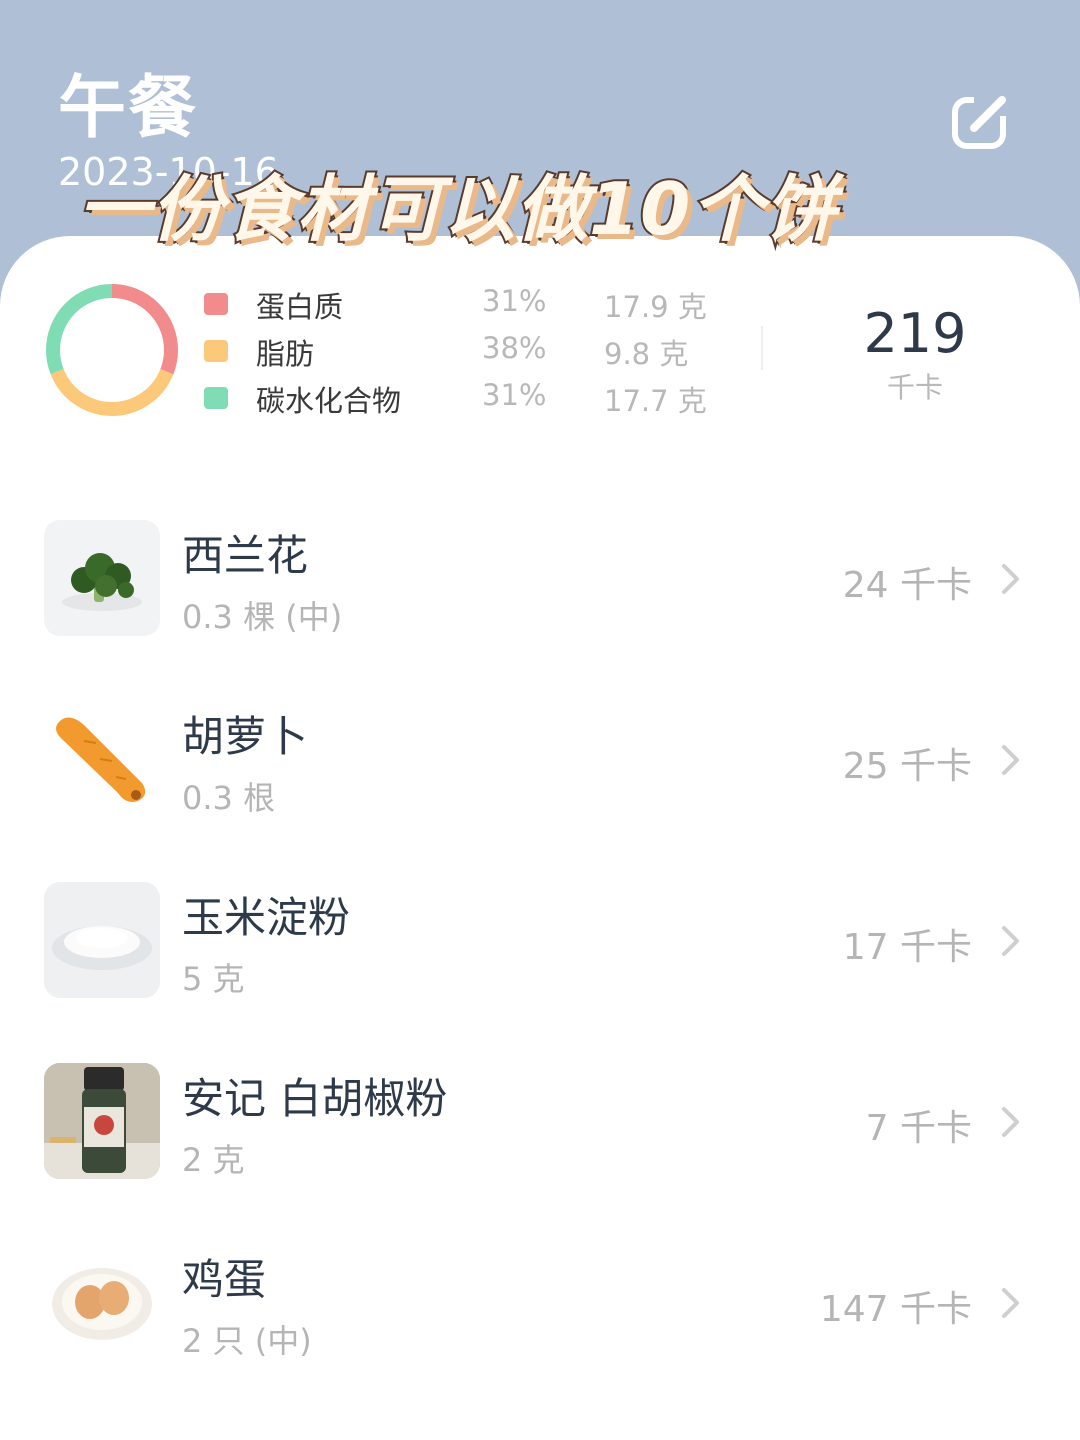  I want to click on food-quantity: 5 克, so click(213, 979).